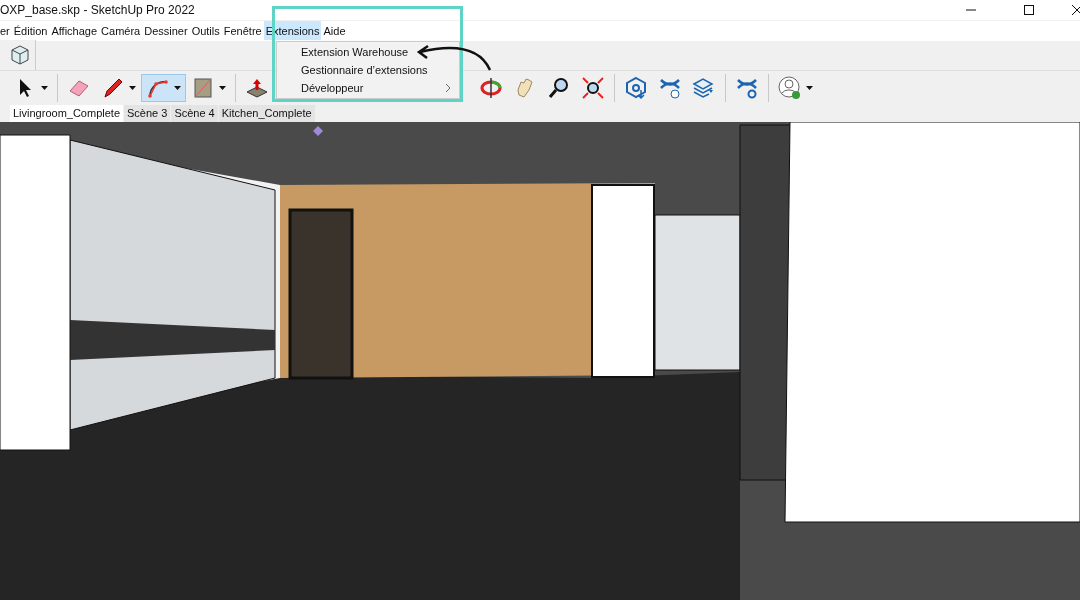 The height and width of the screenshot is (600, 1080). What do you see at coordinates (368, 88) in the screenshot?
I see `dropdown-item: Développeur` at bounding box center [368, 88].